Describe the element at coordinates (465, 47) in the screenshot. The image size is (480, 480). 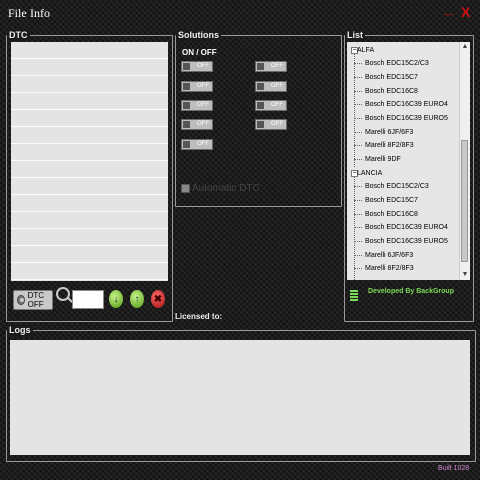
I see `scroll-up-icon: ▲` at that location.